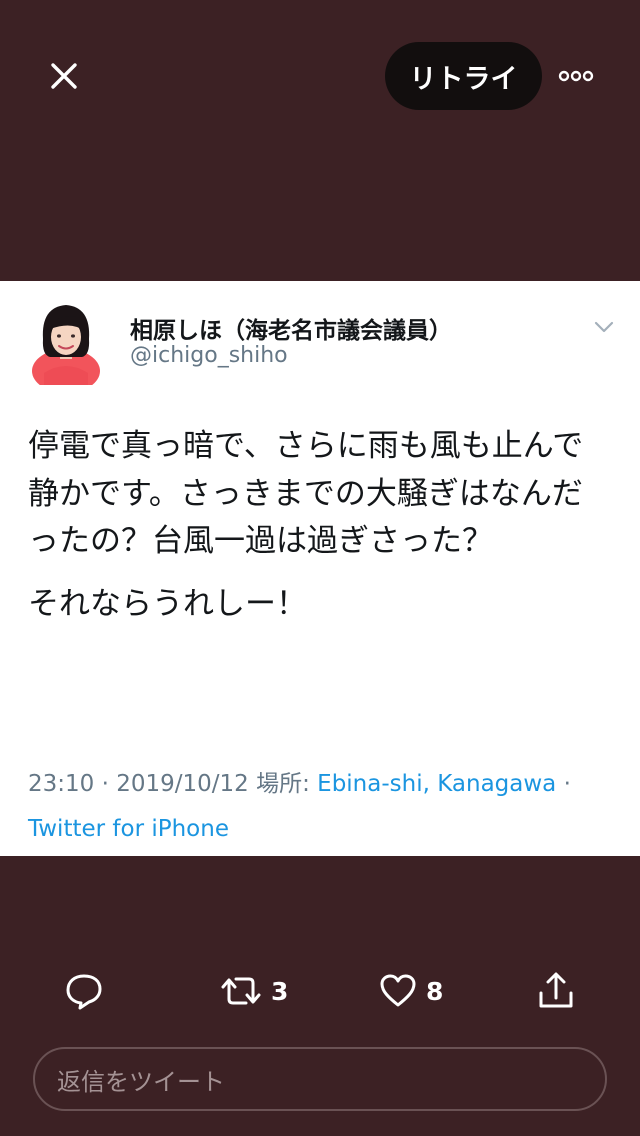 The width and height of the screenshot is (640, 1136). Describe the element at coordinates (241, 991) in the screenshot. I see `retweet-icon` at that location.